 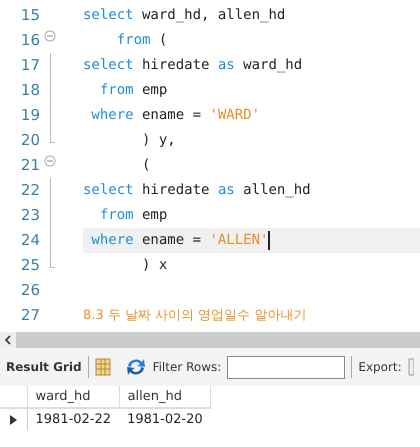 I want to click on line-number: 20, so click(x=30, y=141).